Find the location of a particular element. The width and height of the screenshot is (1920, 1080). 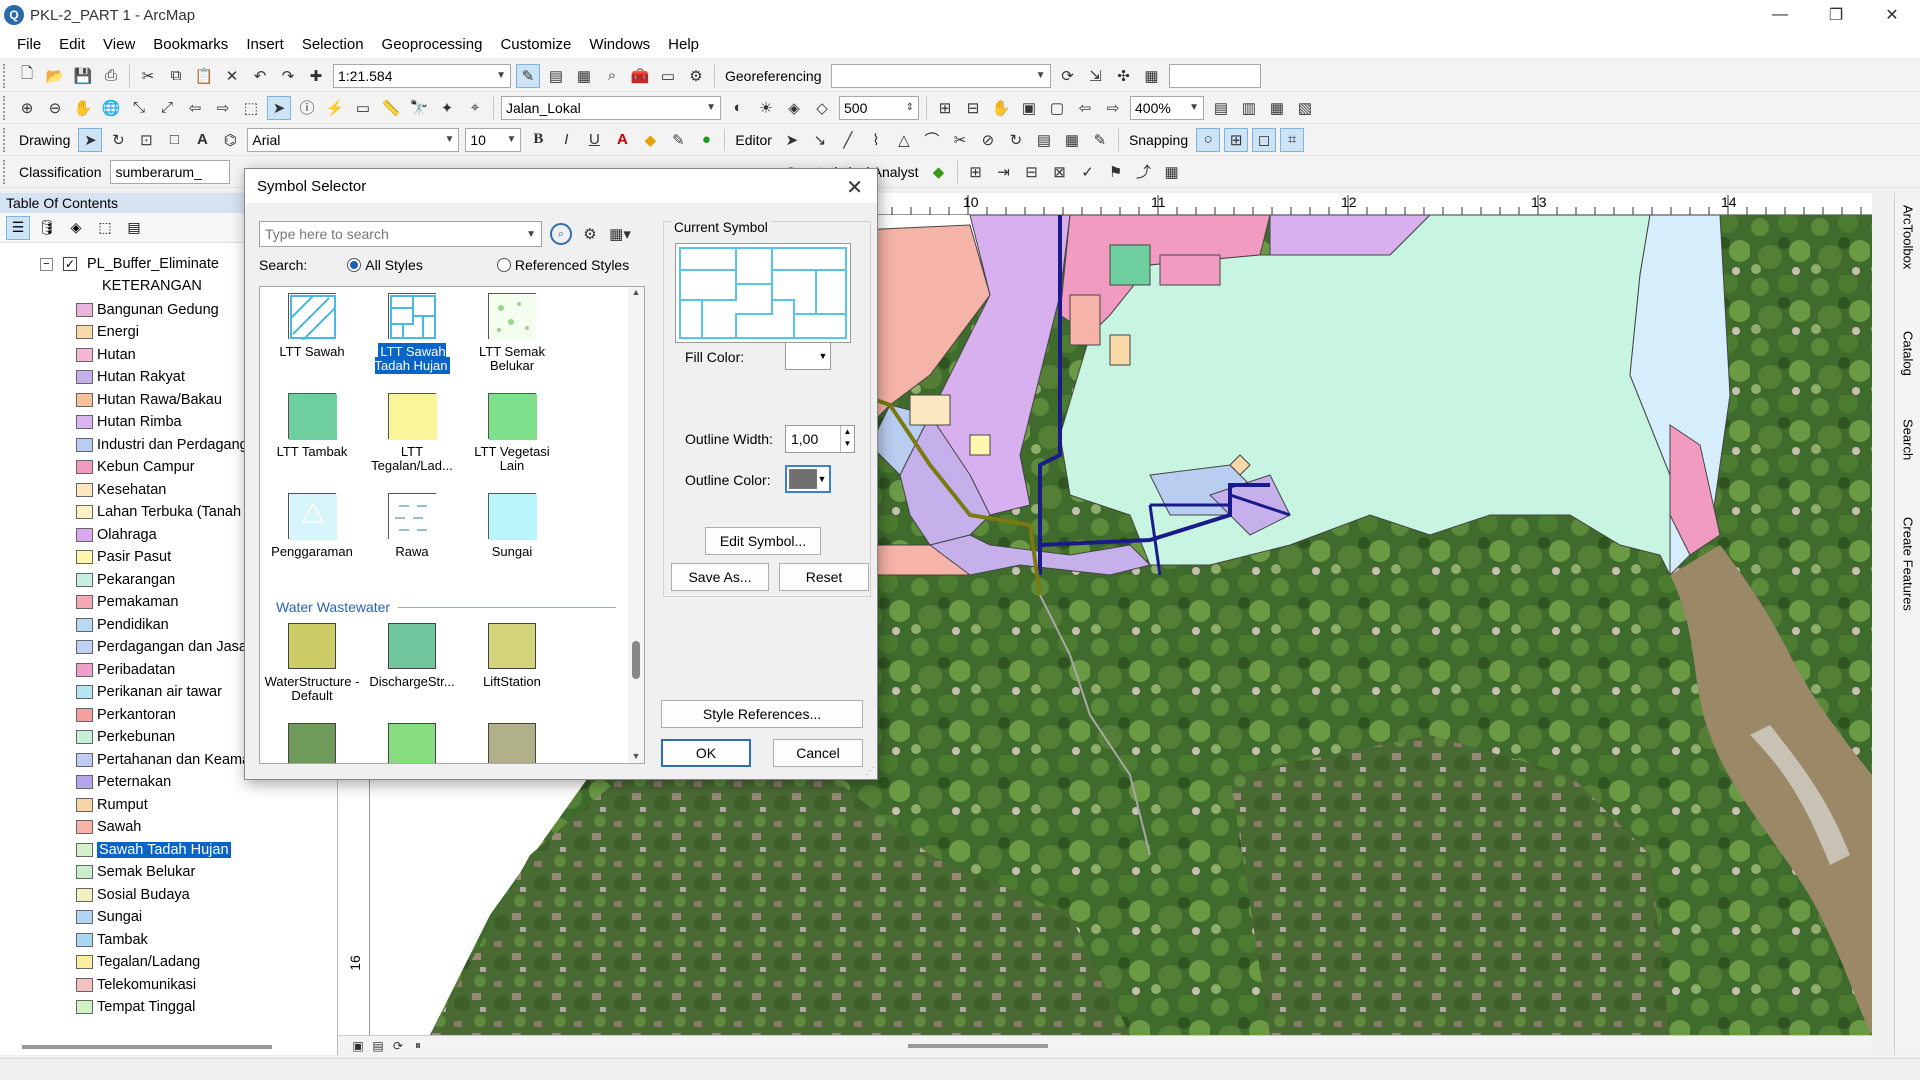

search-options-icon: ⚙ is located at coordinates (590, 234).